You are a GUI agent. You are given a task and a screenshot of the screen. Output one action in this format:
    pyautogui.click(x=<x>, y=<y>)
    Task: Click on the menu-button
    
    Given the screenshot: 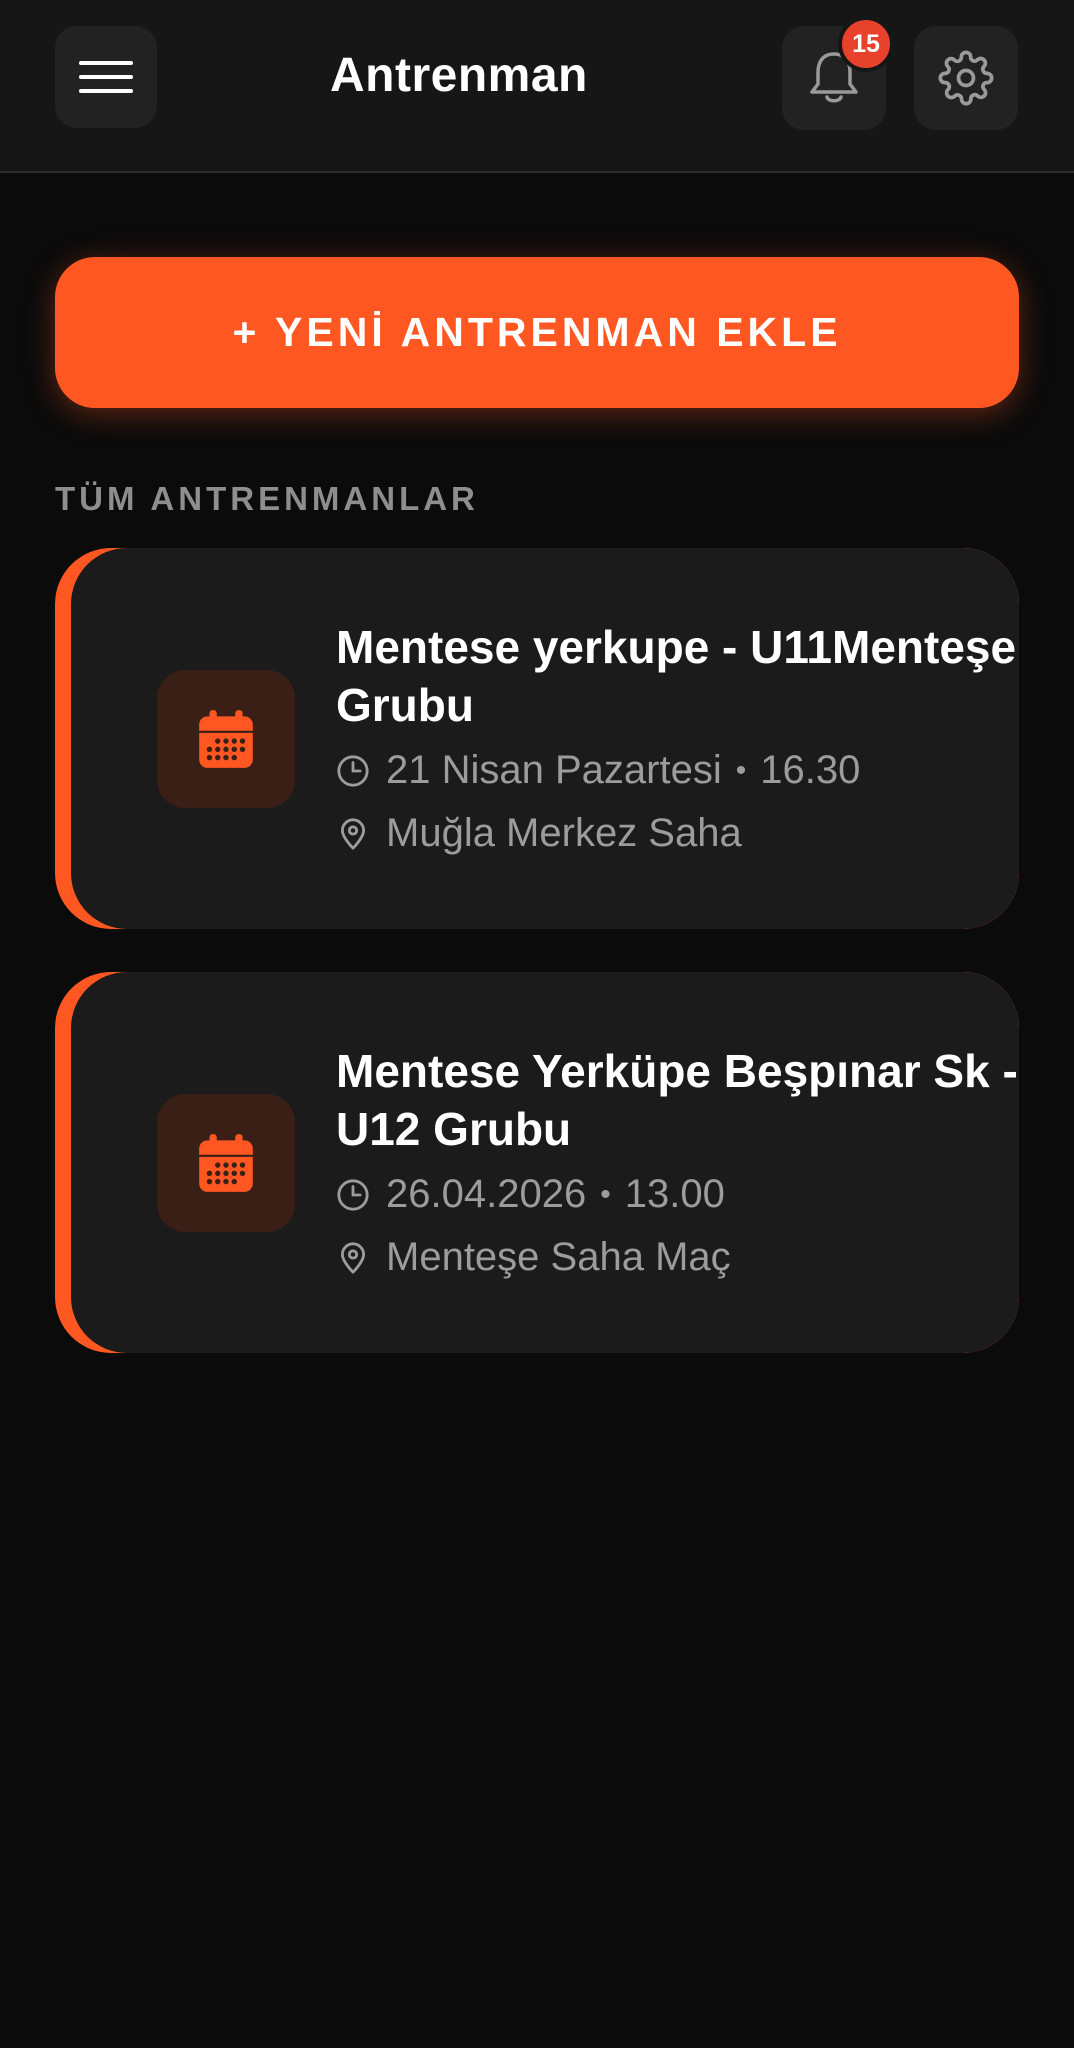 What is the action you would take?
    pyautogui.click(x=106, y=77)
    